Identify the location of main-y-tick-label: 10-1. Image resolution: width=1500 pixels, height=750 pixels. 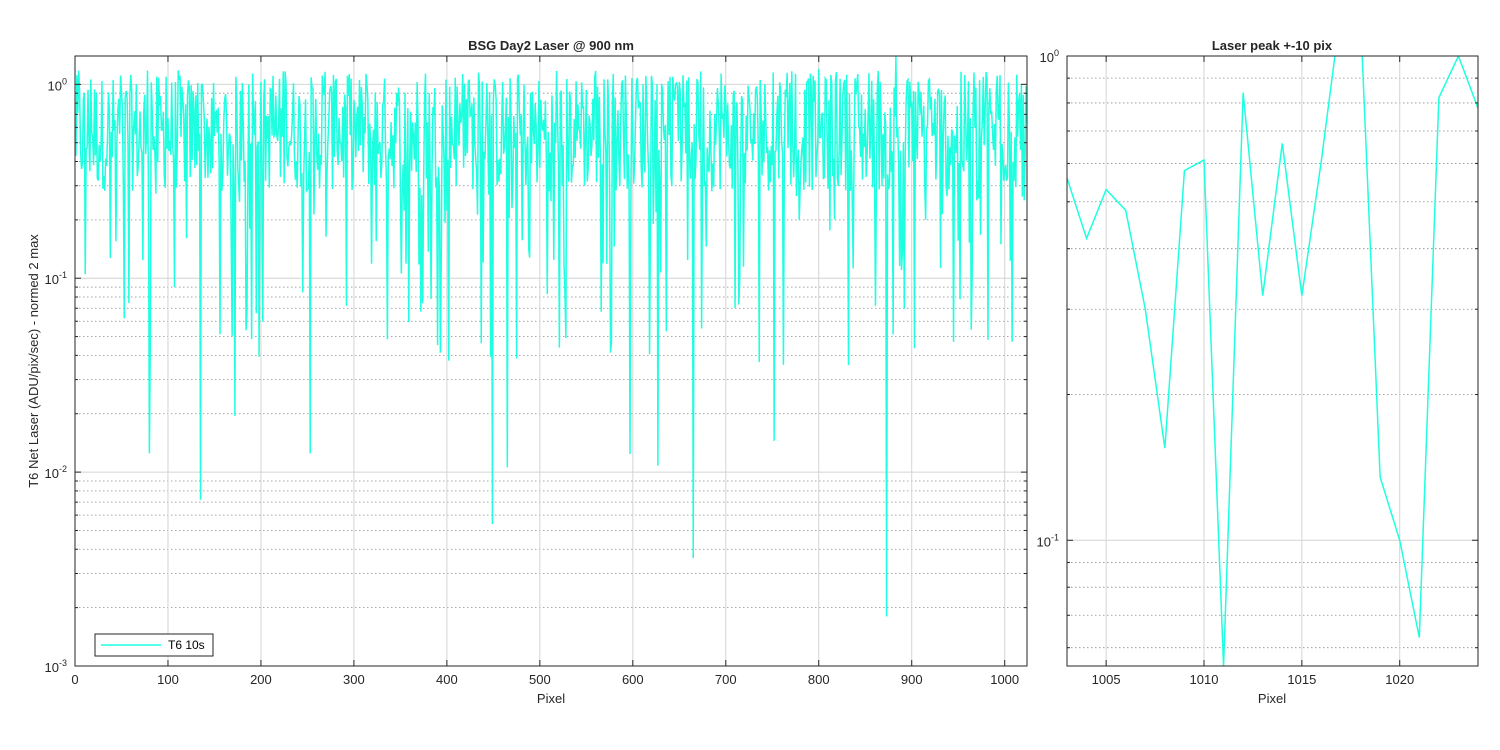
(56, 278).